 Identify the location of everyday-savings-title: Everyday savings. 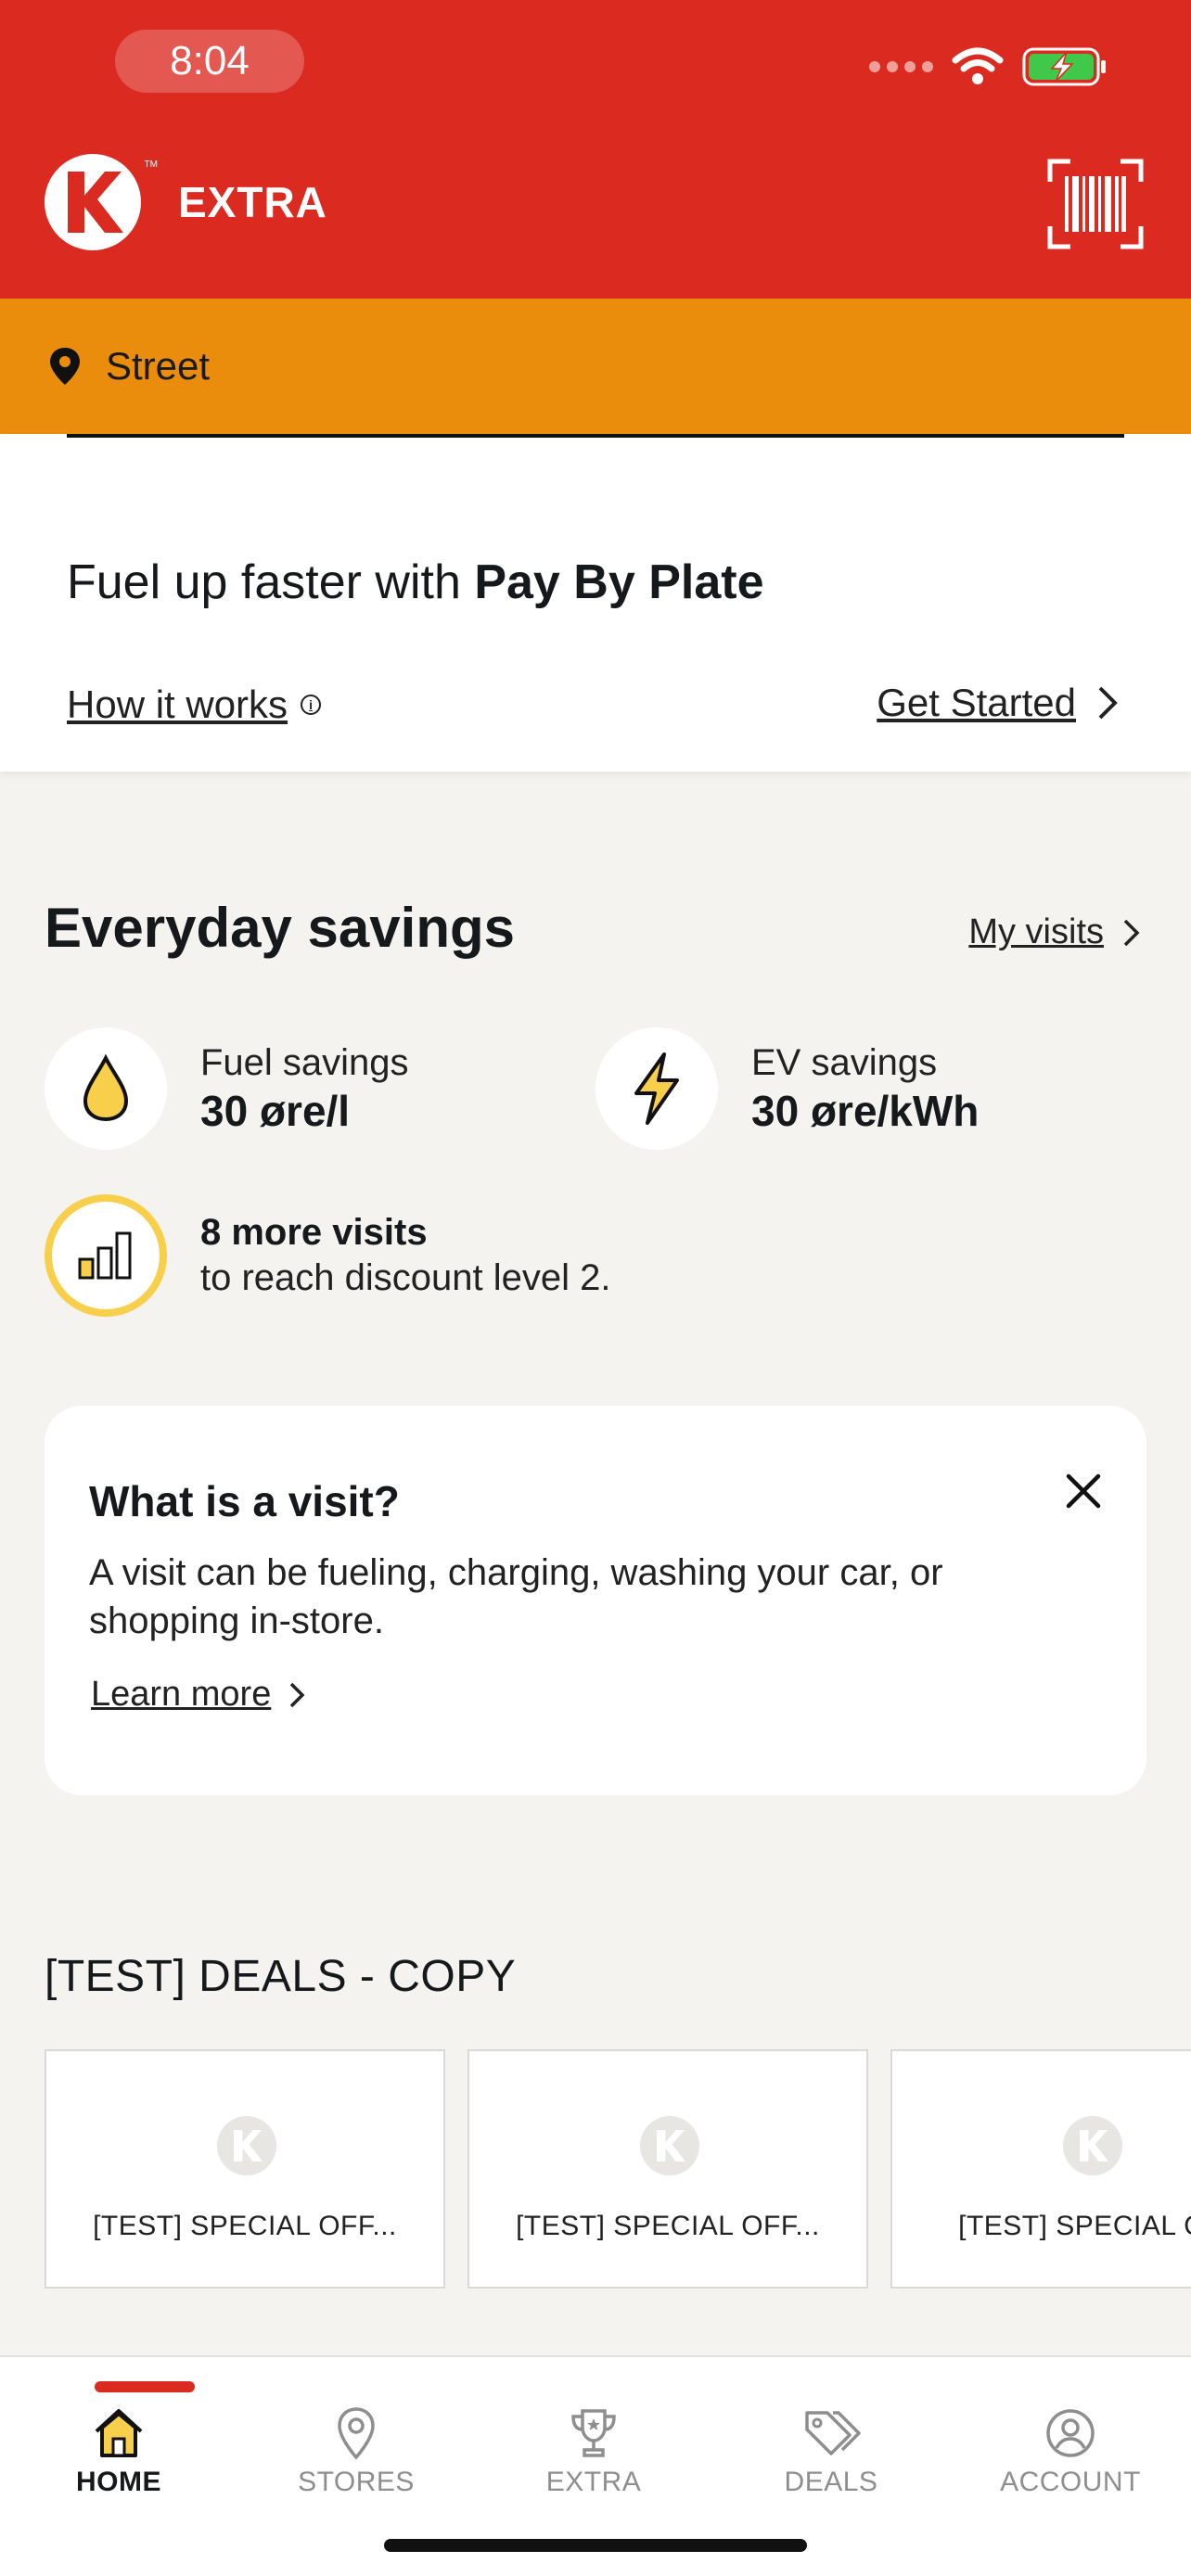
(280, 928).